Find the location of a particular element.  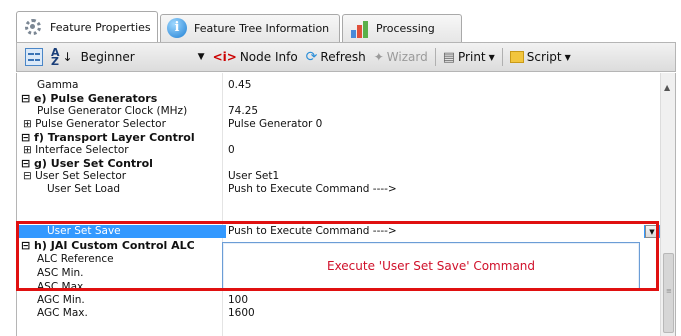

scrollbar-thumb: ≡ is located at coordinates (668, 293).